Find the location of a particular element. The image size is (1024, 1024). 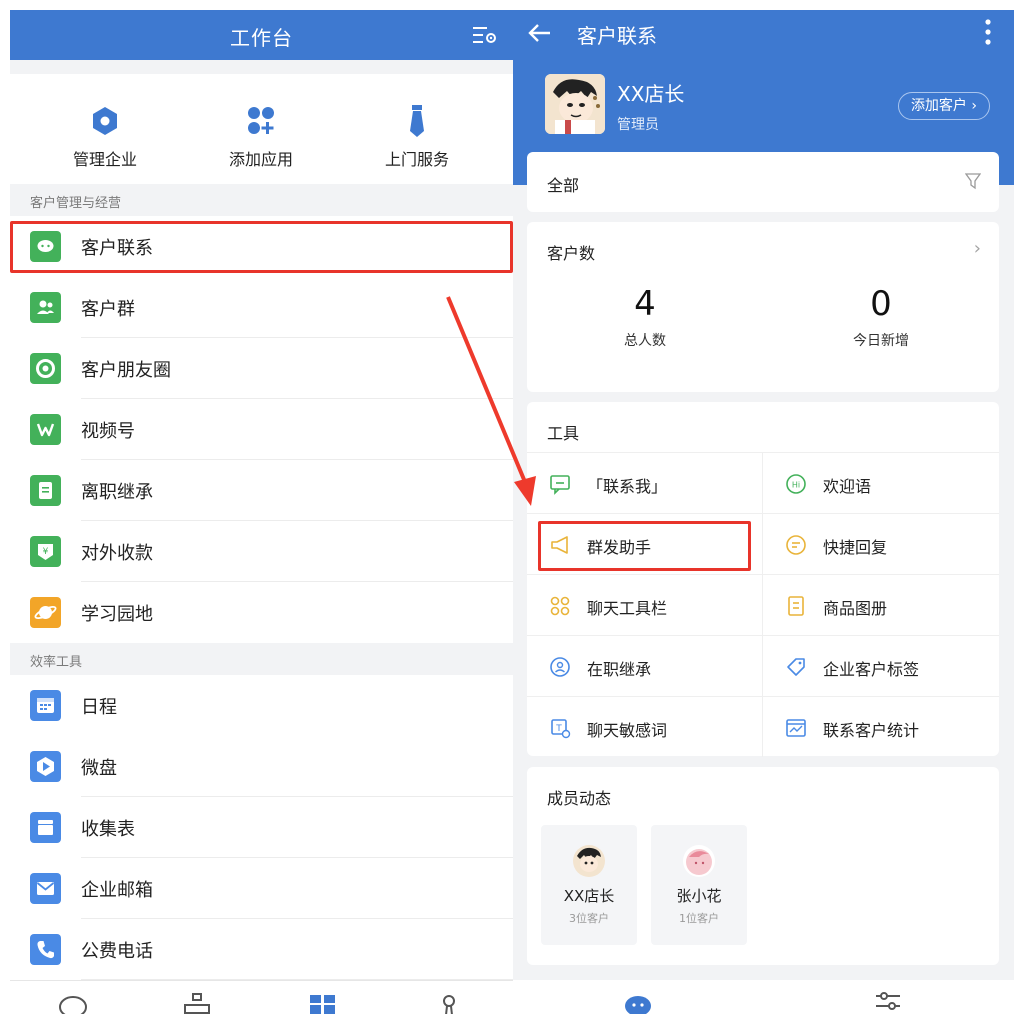

quick-actions: 管理企业 添加应用 上门服务 is located at coordinates (261, 133).